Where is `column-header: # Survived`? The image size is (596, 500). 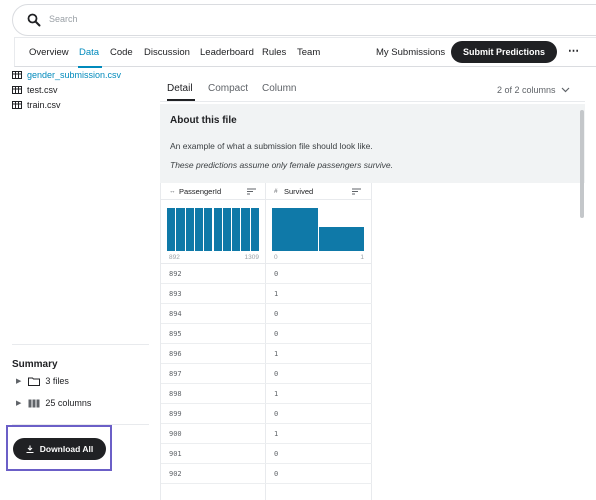 column-header: # Survived is located at coordinates (319, 191).